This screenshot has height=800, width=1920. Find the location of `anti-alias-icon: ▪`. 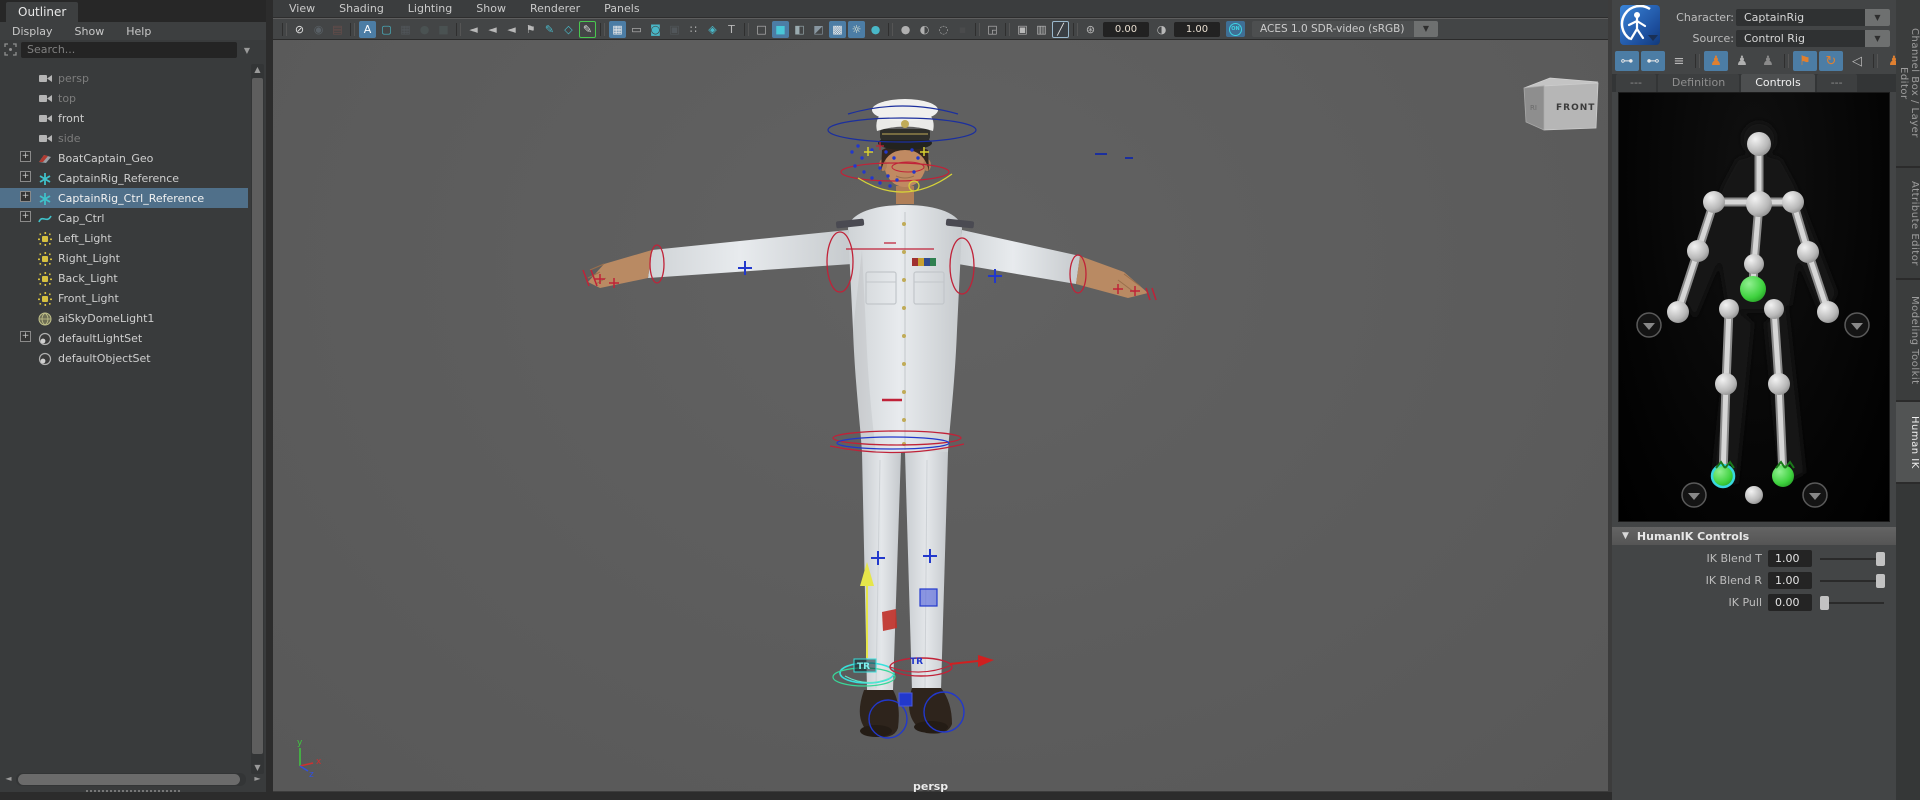

anti-alias-icon: ▪ is located at coordinates (962, 29).